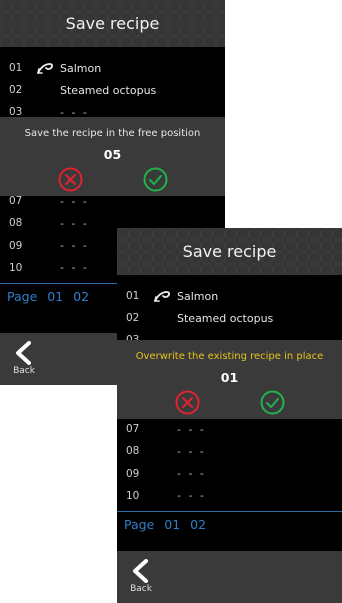 Image resolution: width=342 pixels, height=603 pixels. Describe the element at coordinates (229, 525) in the screenshot. I see `pagination: Page 01 02` at that location.